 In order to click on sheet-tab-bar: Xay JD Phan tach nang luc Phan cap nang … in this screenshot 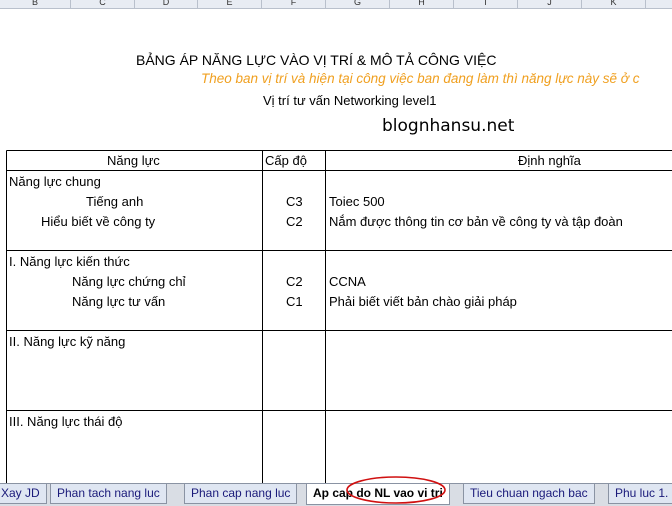, I will do `click(336, 494)`.